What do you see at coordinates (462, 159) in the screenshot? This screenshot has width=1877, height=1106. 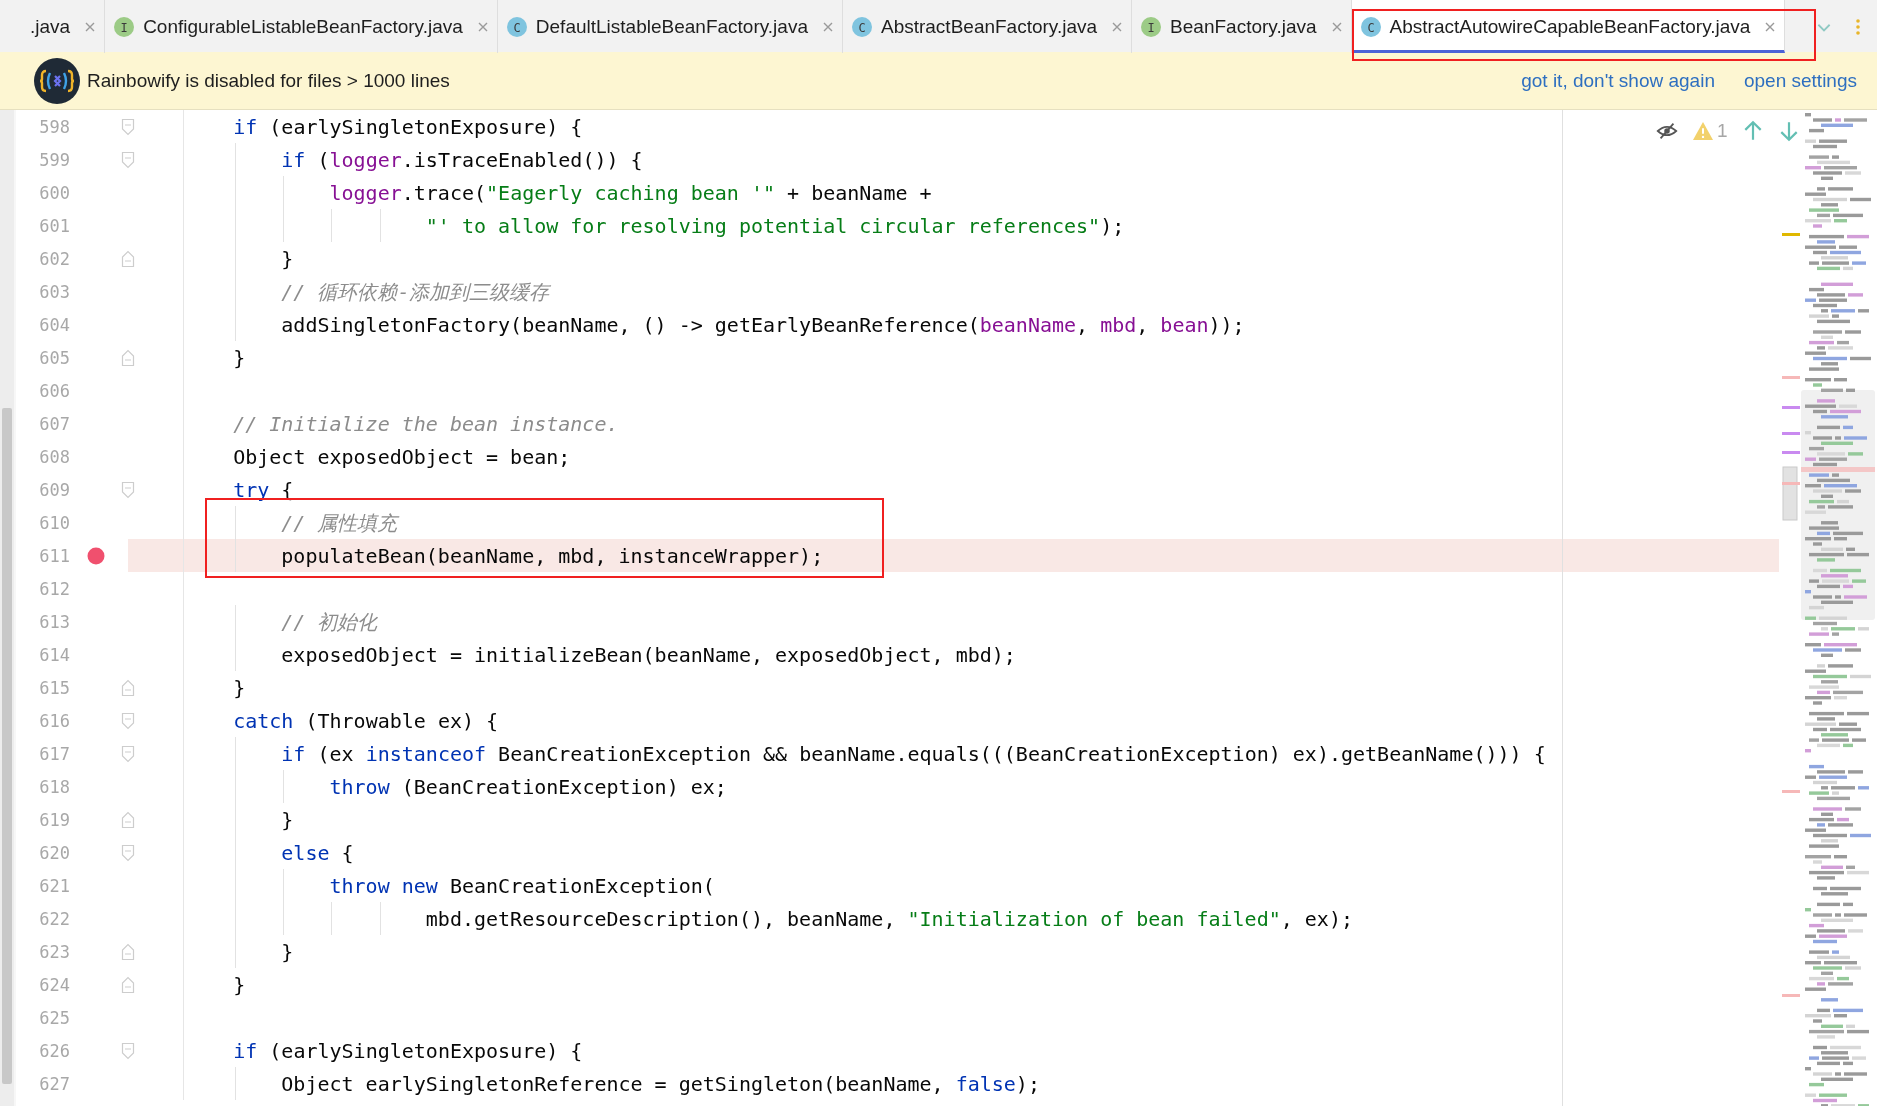 I see `code-line: if (logger.isTraceEnabled()) {` at bounding box center [462, 159].